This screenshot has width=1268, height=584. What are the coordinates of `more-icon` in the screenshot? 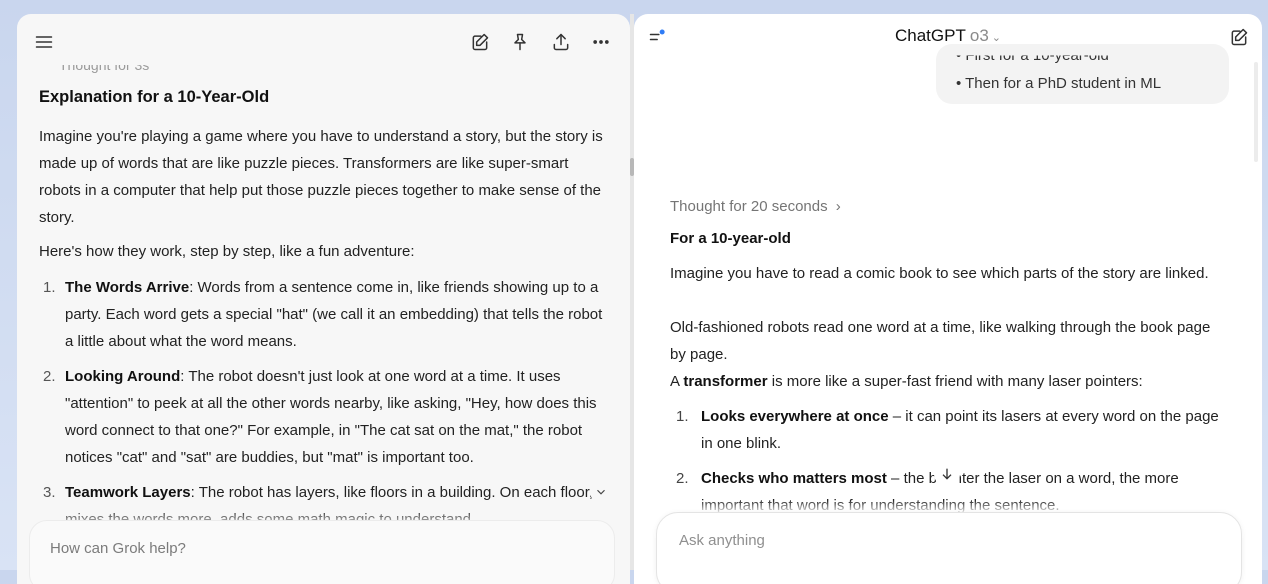 It's located at (601, 42).